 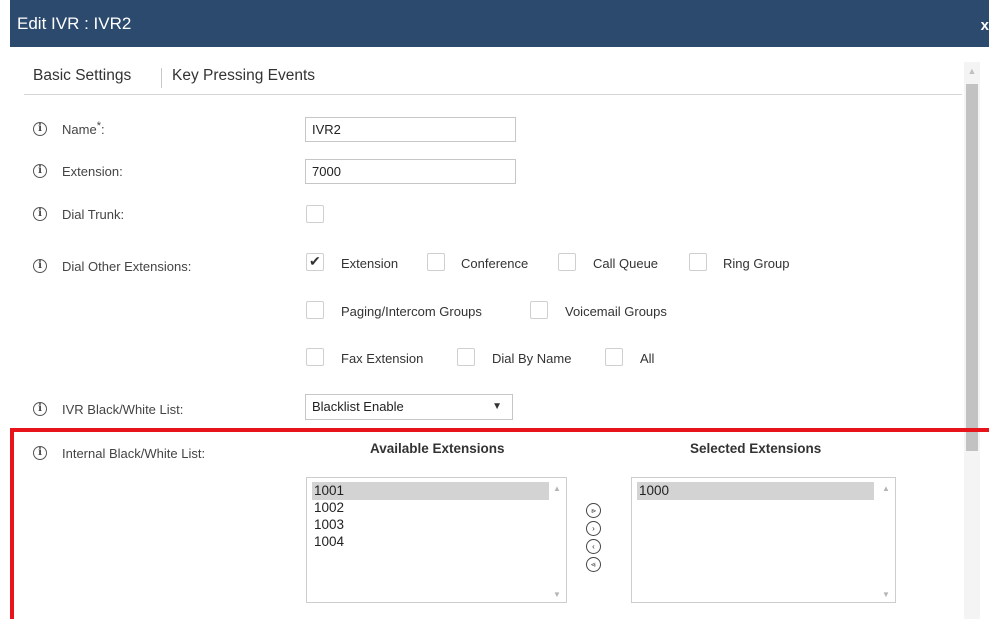 I want to click on list-item: 1000, so click(x=755, y=491).